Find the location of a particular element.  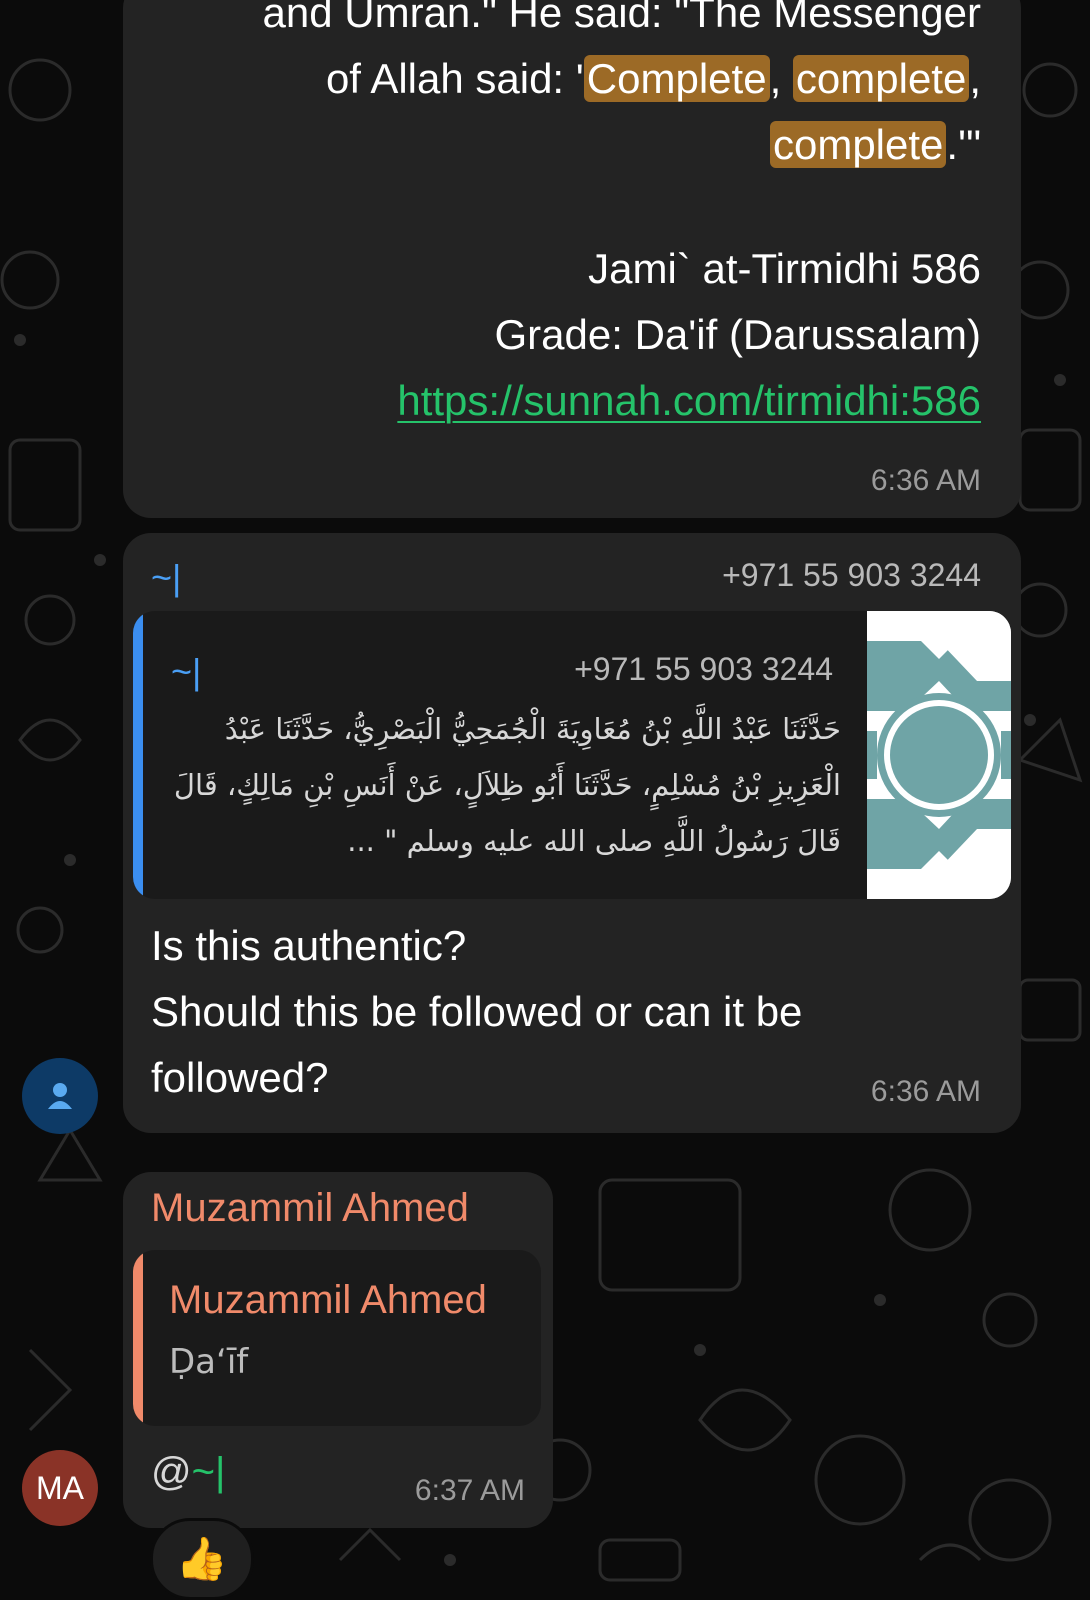

sunnah-link: https://sunnah.com/tirmidhi:586 is located at coordinates (689, 400).